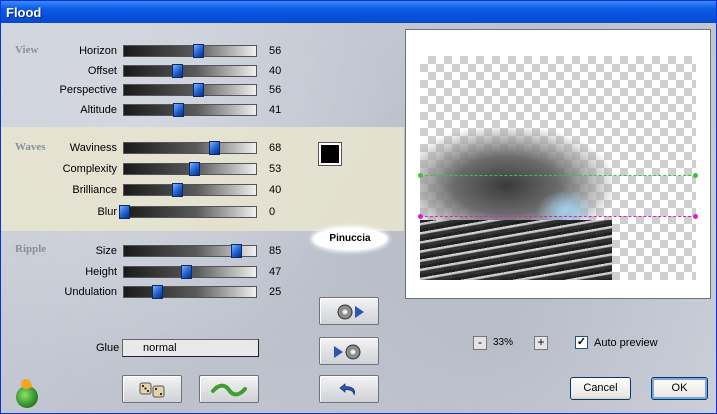  Describe the element at coordinates (275, 251) in the screenshot. I see `slider-value: 85` at that location.